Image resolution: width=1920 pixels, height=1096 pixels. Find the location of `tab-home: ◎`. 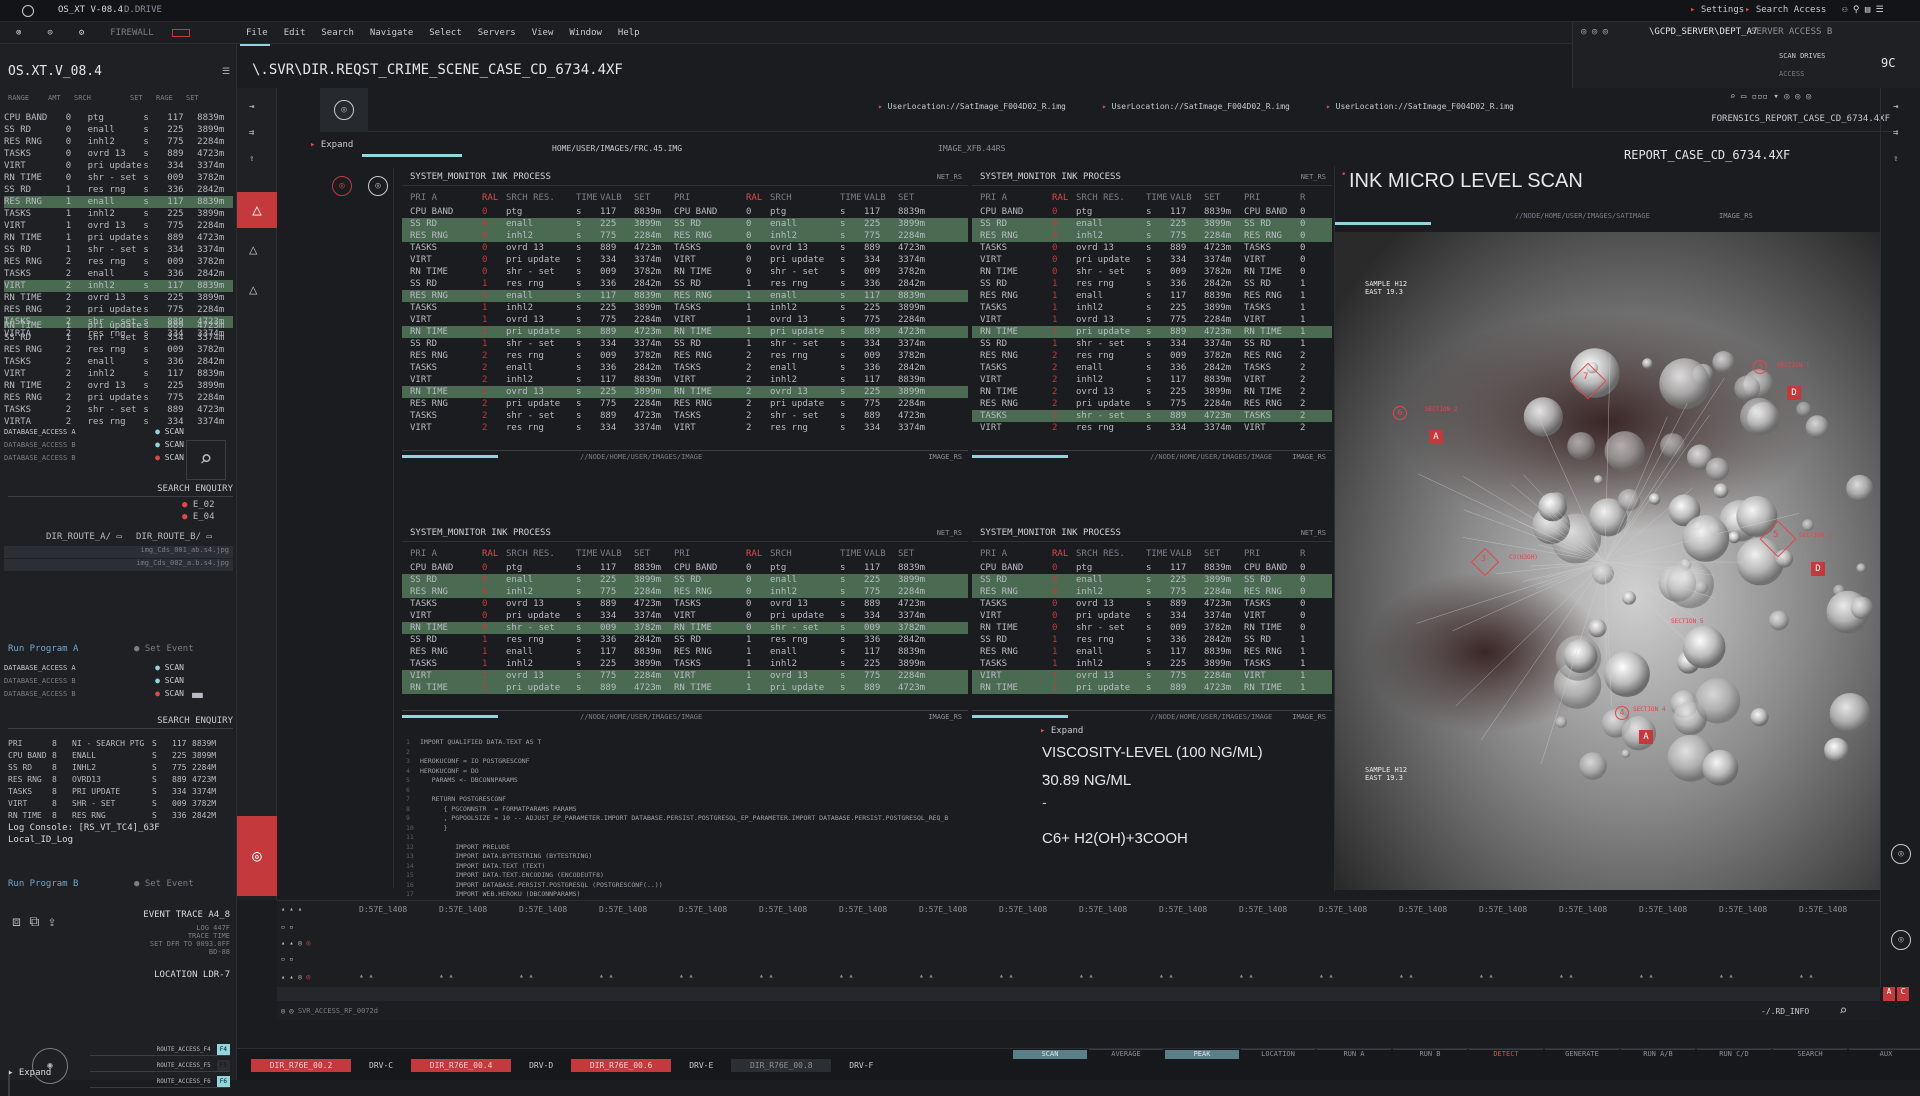

tab-home: ◎ is located at coordinates (344, 110).